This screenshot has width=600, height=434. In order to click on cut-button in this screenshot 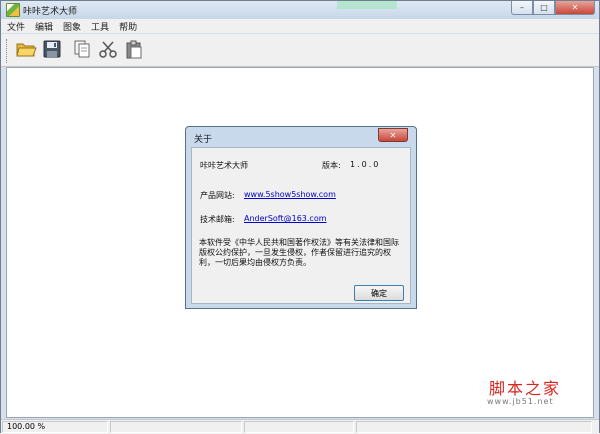, I will do `click(108, 49)`.